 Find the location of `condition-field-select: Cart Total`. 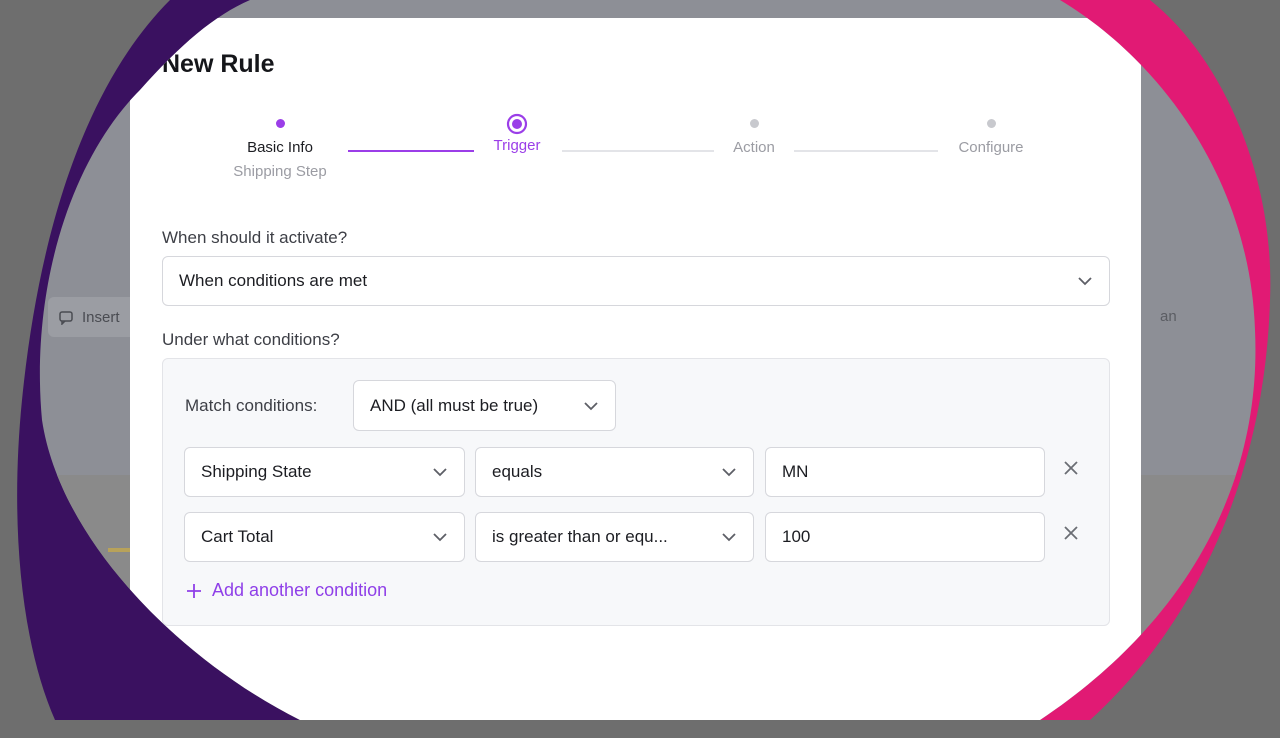

condition-field-select: Cart Total is located at coordinates (324, 537).